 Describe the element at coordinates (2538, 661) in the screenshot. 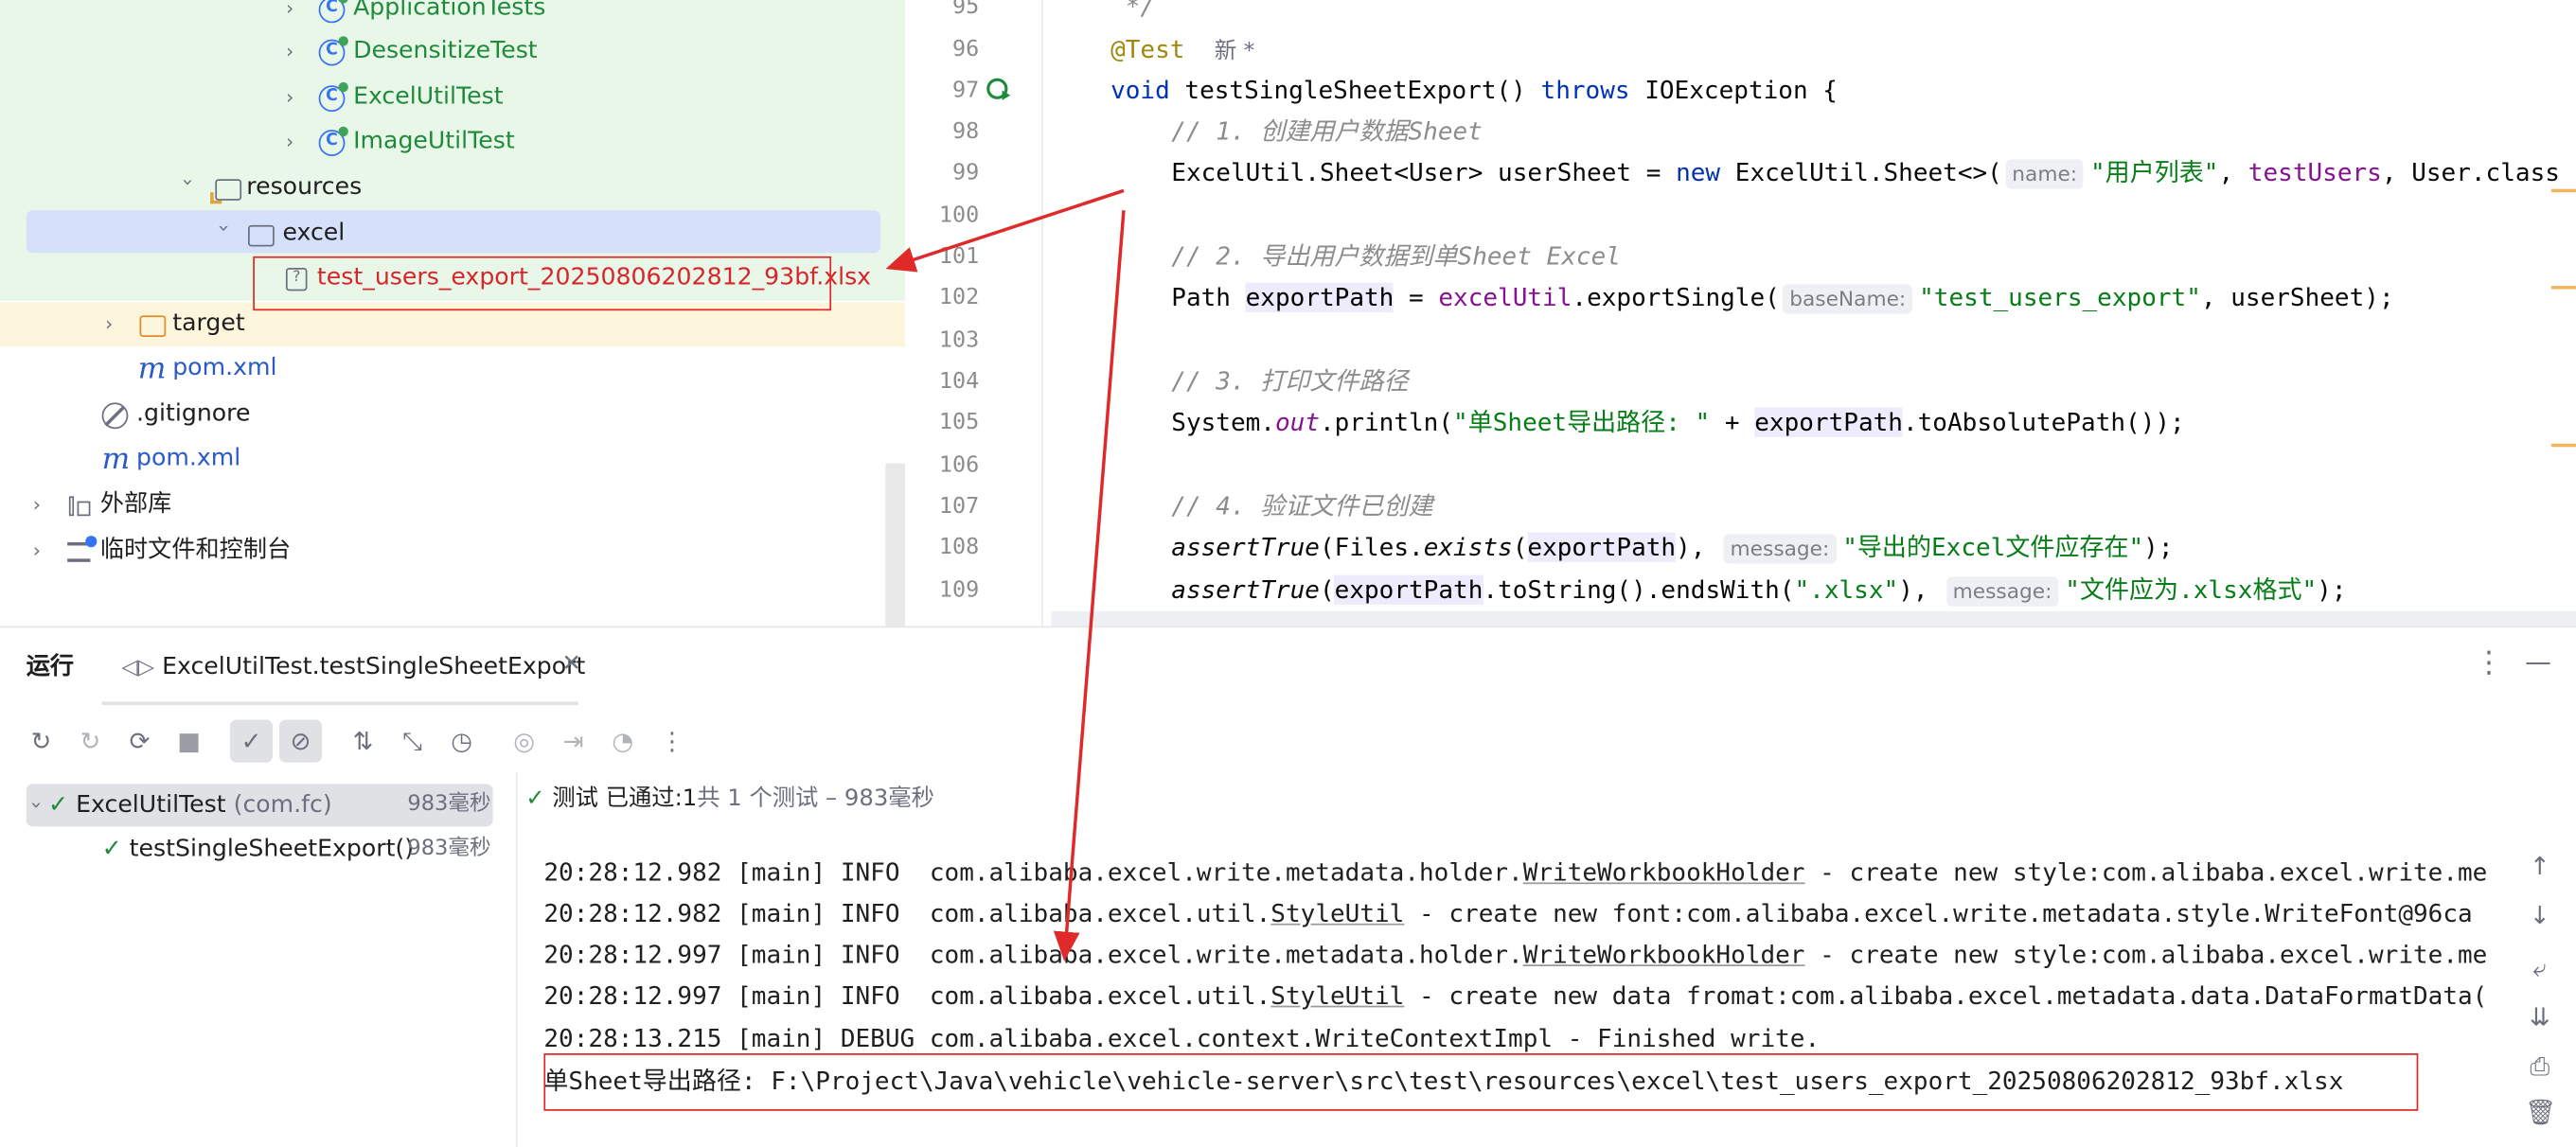

I see `minimize-icon: —` at that location.